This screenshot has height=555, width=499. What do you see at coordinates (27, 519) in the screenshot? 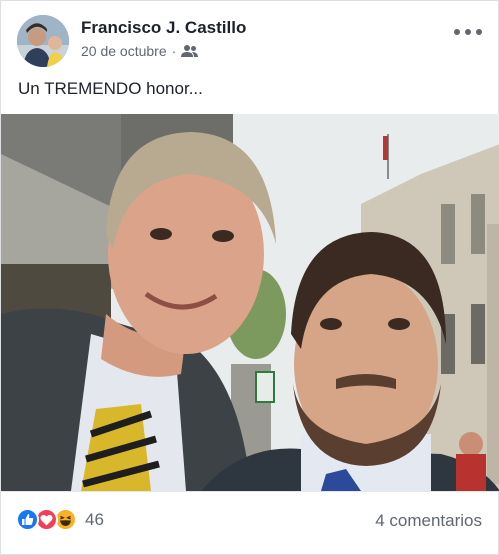
I see `like-icon` at bounding box center [27, 519].